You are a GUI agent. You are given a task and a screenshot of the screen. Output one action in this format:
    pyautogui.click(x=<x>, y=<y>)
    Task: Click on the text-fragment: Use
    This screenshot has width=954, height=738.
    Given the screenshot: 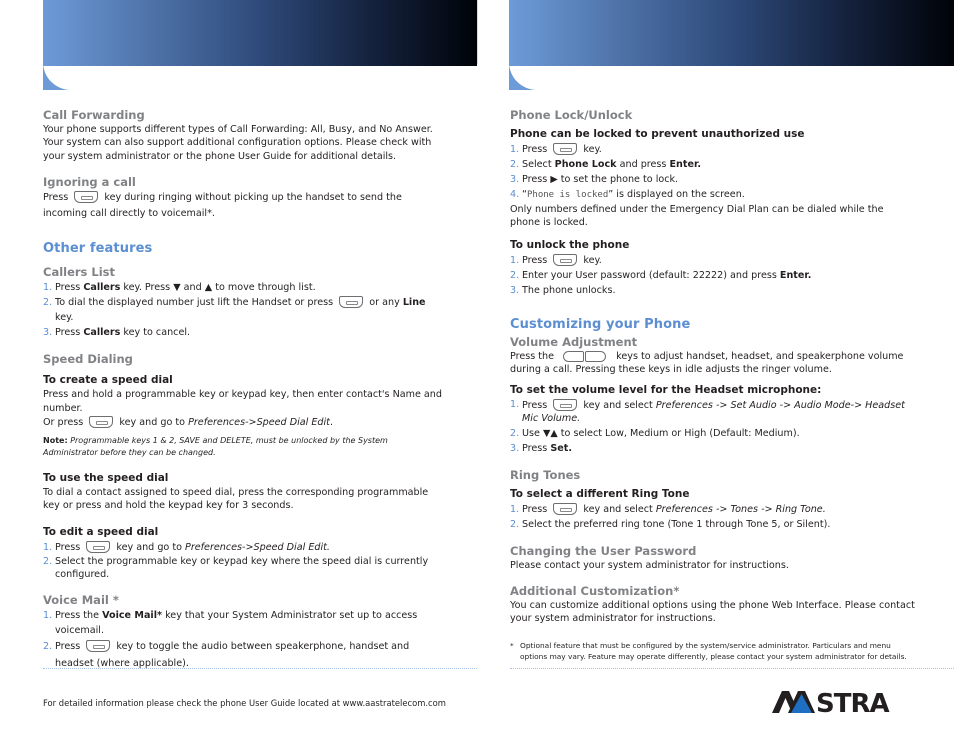 What is the action you would take?
    pyautogui.click(x=532, y=433)
    